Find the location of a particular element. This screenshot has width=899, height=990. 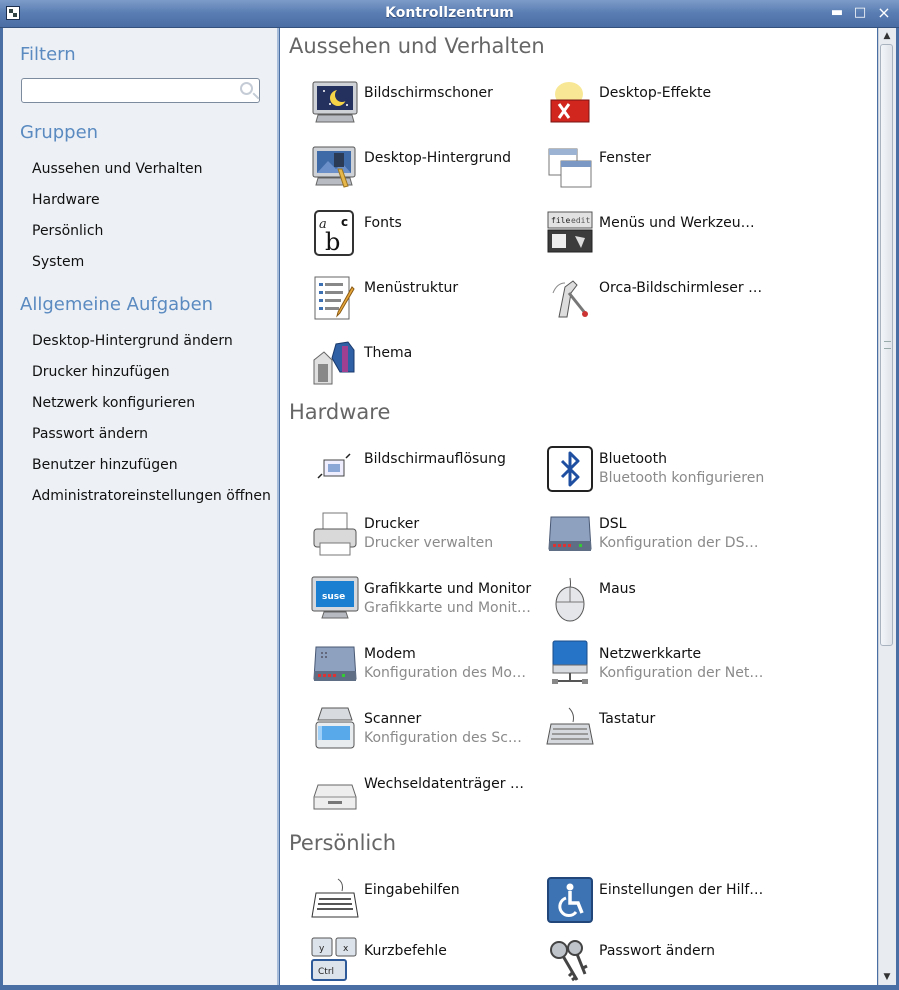

desktop-effects-icon is located at coordinates (570, 103).